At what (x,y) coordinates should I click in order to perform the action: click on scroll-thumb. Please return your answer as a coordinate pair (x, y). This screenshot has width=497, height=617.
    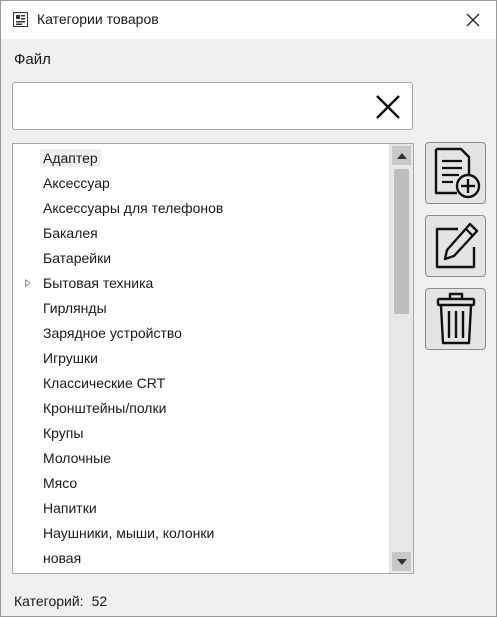
    Looking at the image, I should click on (401, 241).